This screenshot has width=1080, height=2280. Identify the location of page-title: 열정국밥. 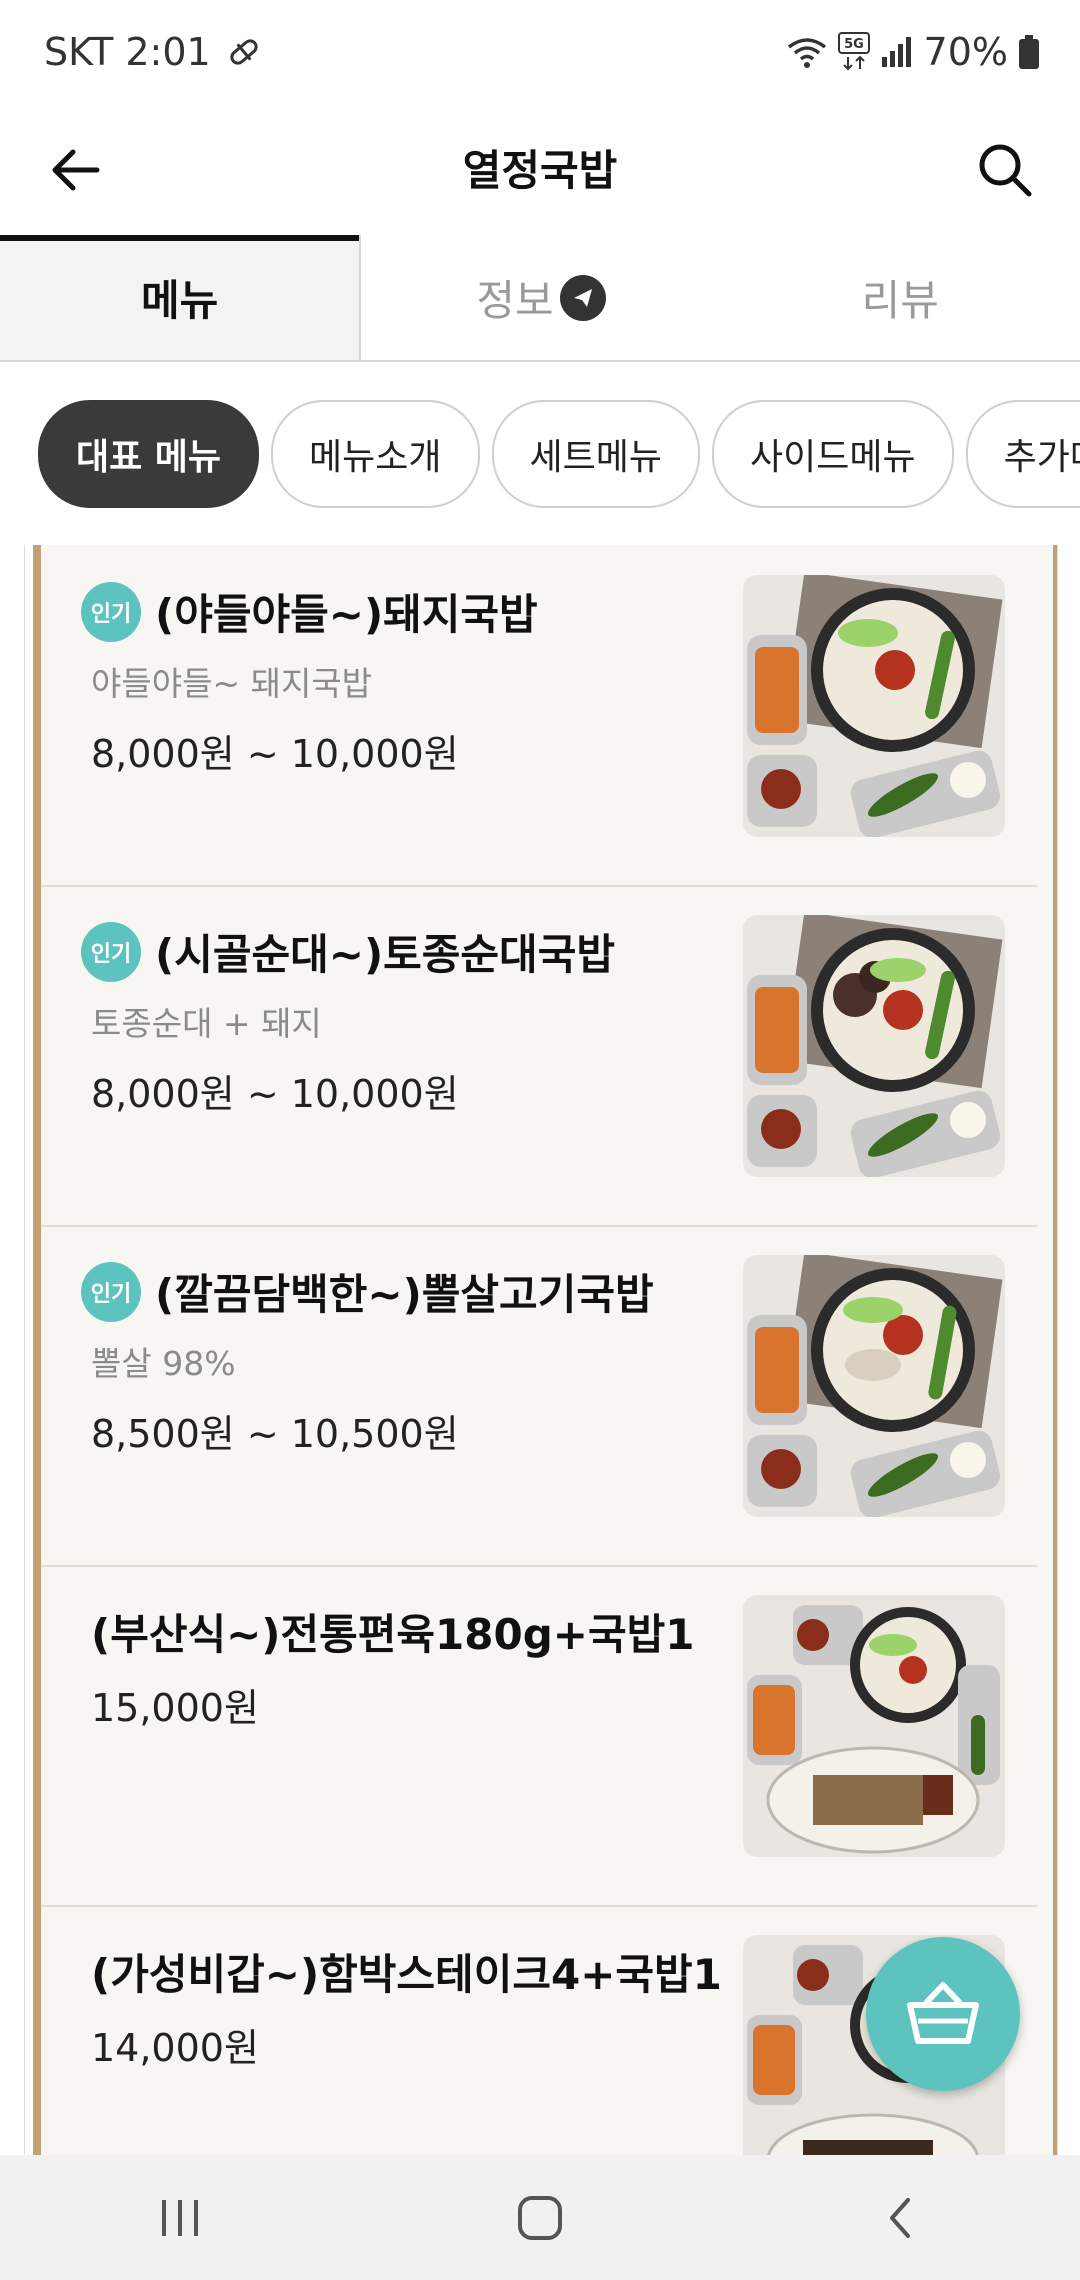
(540, 170).